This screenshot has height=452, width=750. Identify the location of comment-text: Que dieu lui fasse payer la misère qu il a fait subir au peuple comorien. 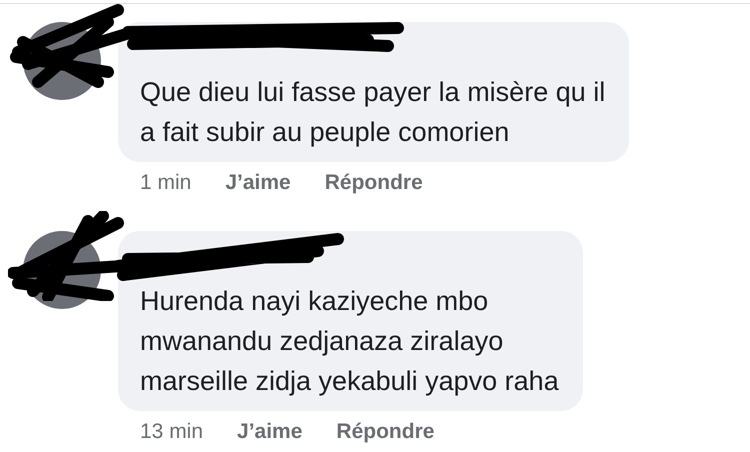
(373, 112).